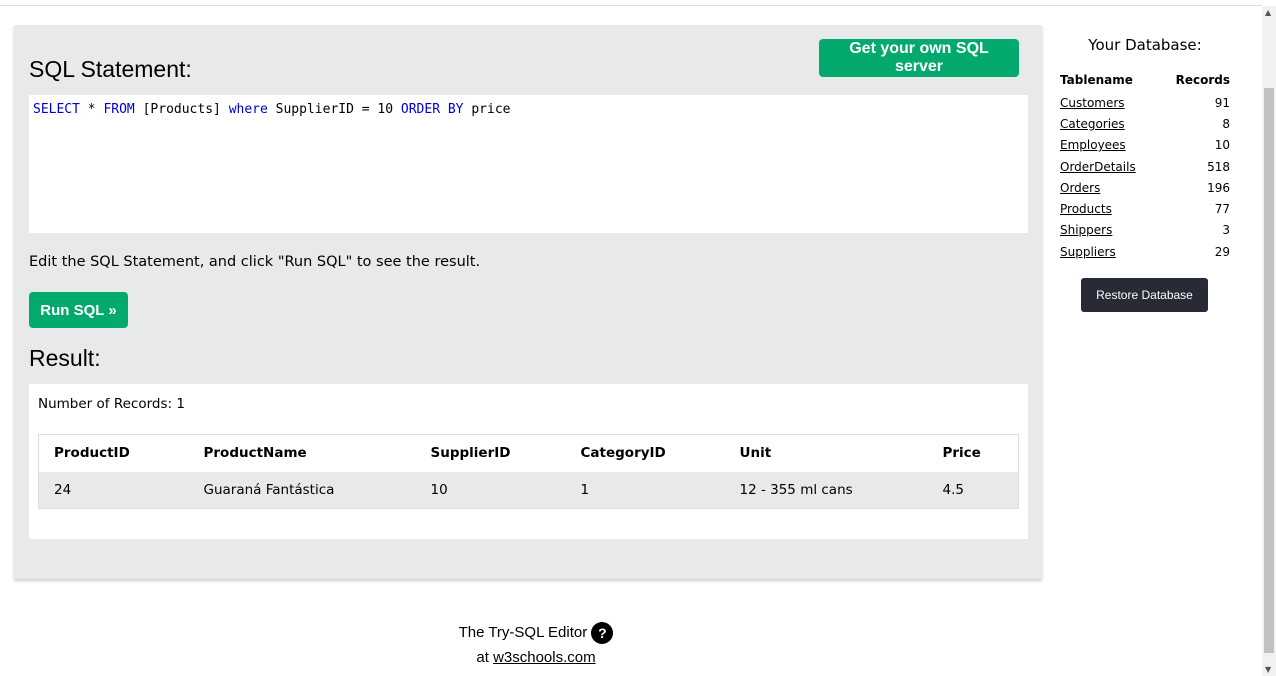  I want to click on table-cell: 10, so click(490, 490).